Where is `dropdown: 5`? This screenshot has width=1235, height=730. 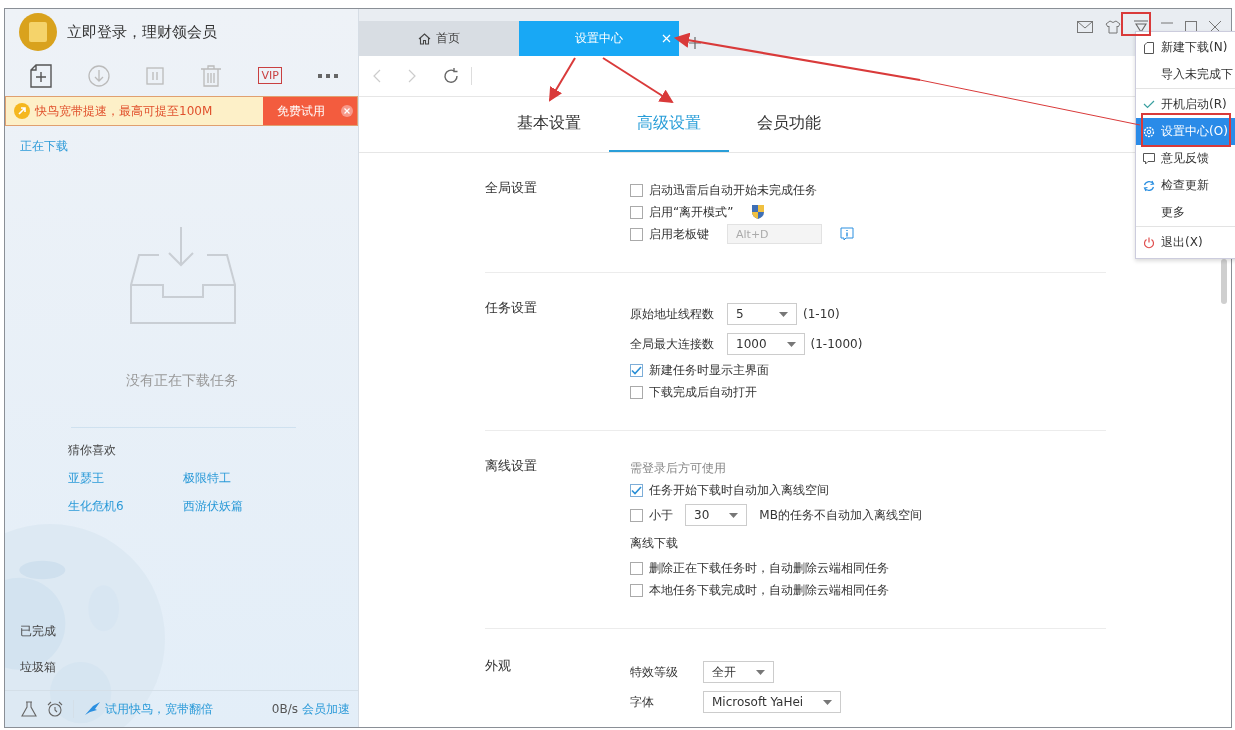 dropdown: 5 is located at coordinates (762, 314).